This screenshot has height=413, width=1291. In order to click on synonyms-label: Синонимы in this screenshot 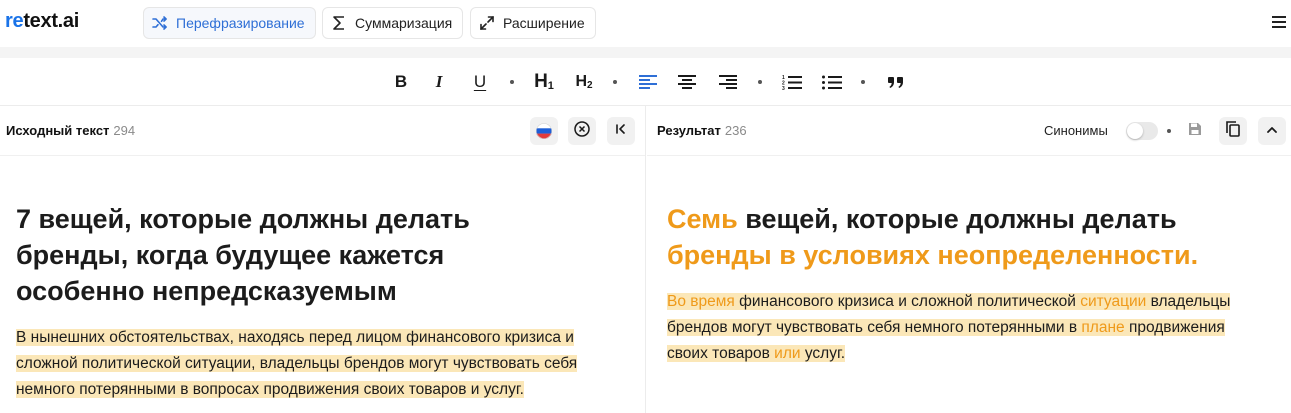, I will do `click(1076, 130)`.